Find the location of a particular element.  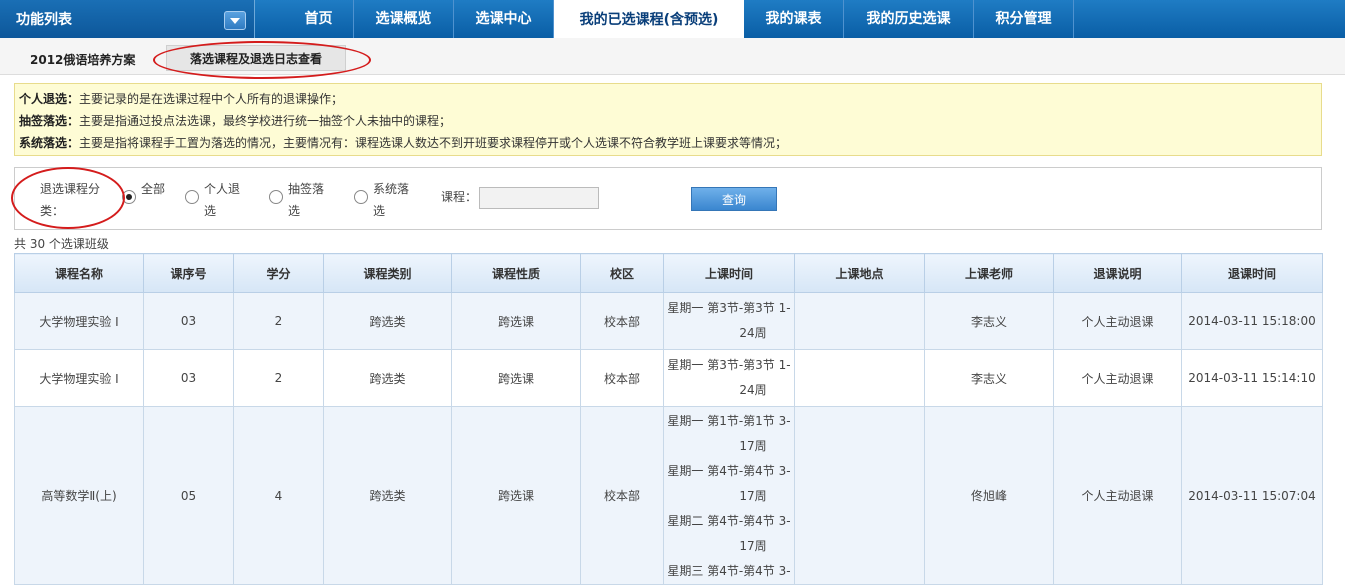

column-header: 学分 is located at coordinates (278, 273).